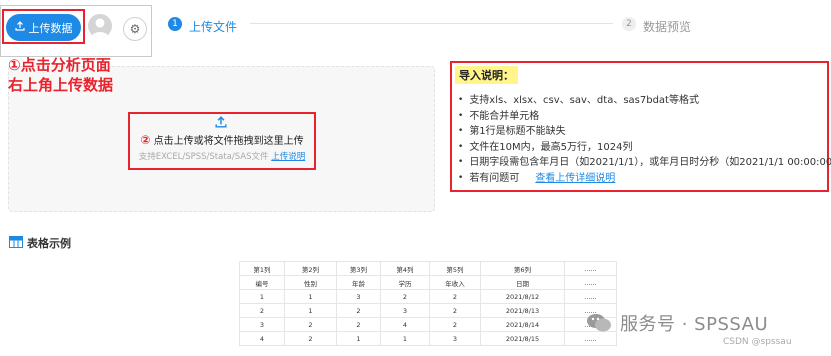 The image size is (831, 356). Describe the element at coordinates (522, 338) in the screenshot. I see `table-cell: 2021/8/15` at that location.